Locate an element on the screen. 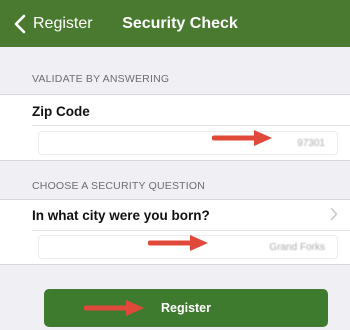 The image size is (350, 330). zip-code-label: Zip Code is located at coordinates (61, 111).